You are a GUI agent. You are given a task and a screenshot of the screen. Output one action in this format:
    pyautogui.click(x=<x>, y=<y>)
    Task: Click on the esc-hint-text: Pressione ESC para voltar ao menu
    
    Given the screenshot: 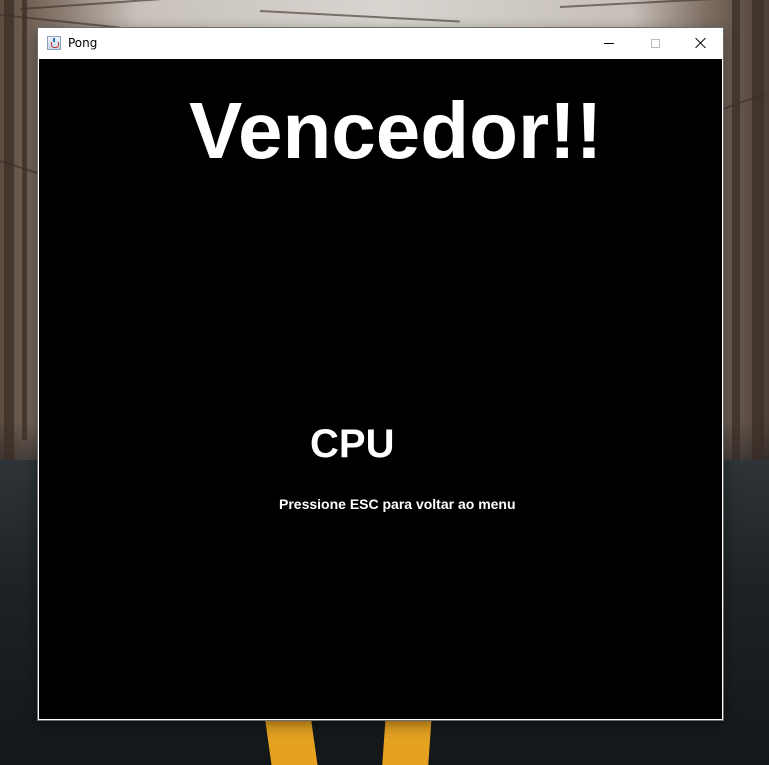 What is the action you would take?
    pyautogui.click(x=397, y=504)
    